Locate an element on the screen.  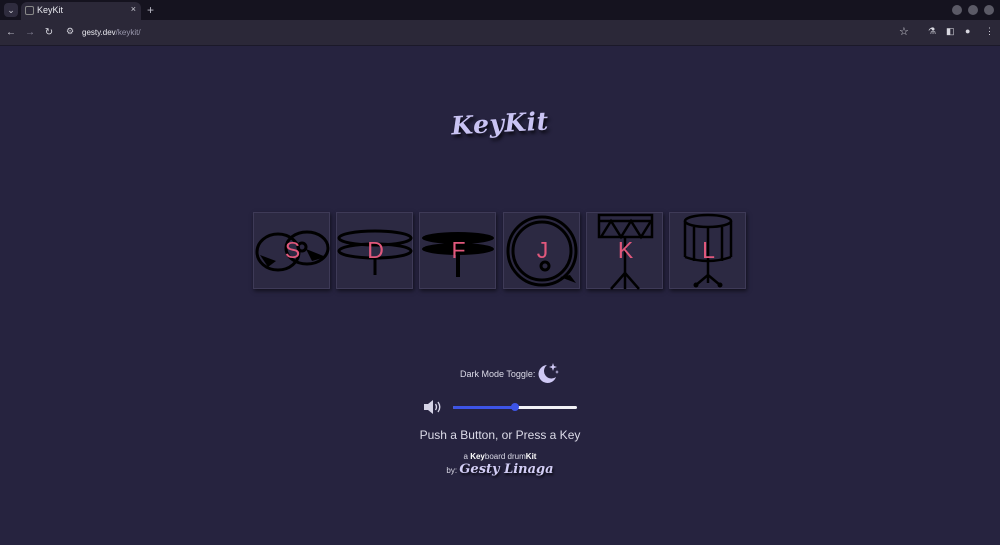
tab-search-button: ⌄ is located at coordinates (11, 10).